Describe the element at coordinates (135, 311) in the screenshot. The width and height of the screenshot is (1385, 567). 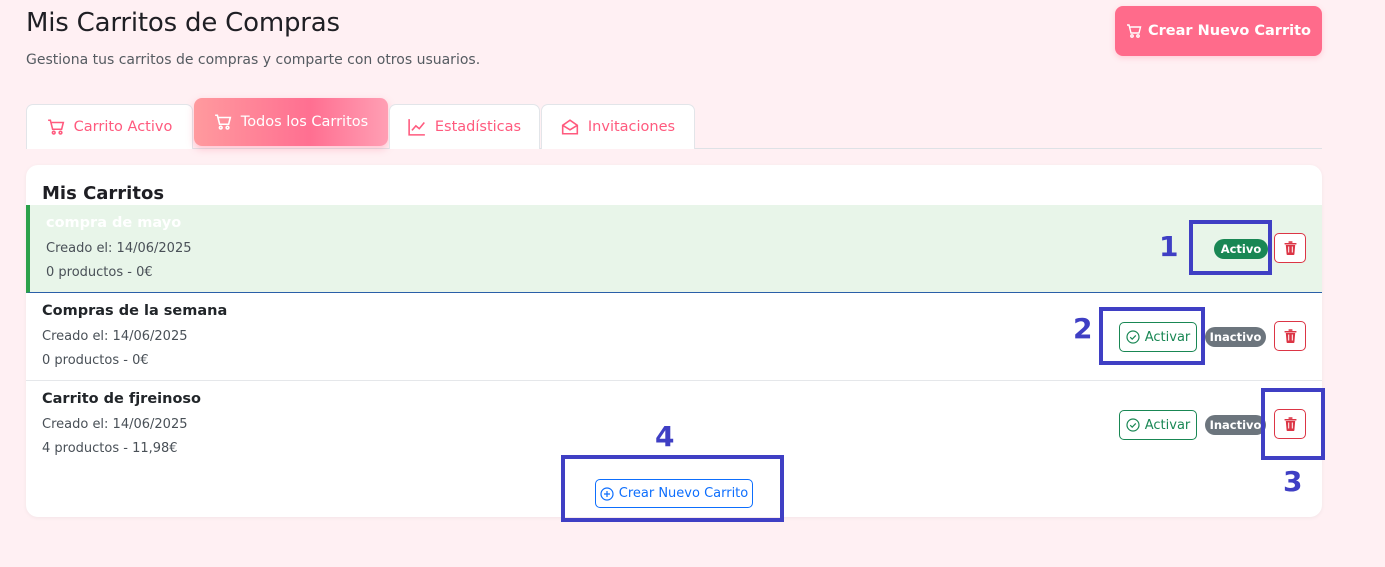
I see `cart-name: Compras de la semana` at that location.